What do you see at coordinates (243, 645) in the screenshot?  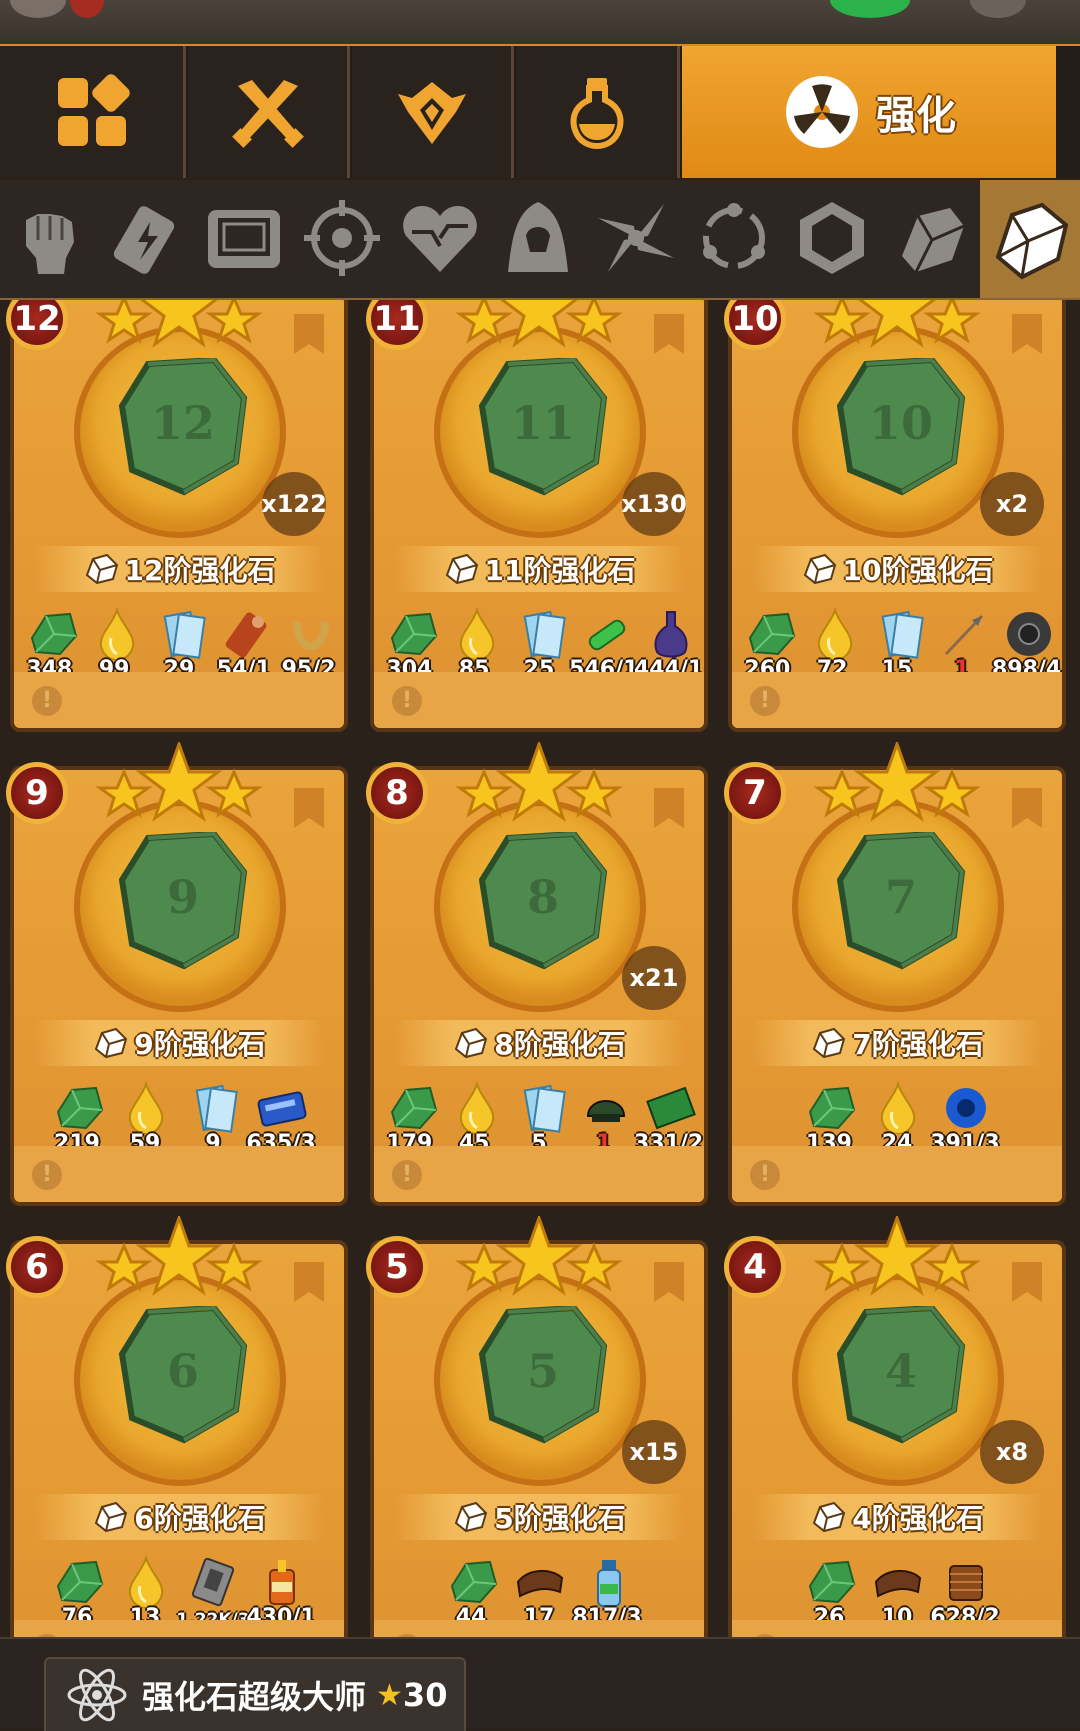 I see `material-item: 54/1` at bounding box center [243, 645].